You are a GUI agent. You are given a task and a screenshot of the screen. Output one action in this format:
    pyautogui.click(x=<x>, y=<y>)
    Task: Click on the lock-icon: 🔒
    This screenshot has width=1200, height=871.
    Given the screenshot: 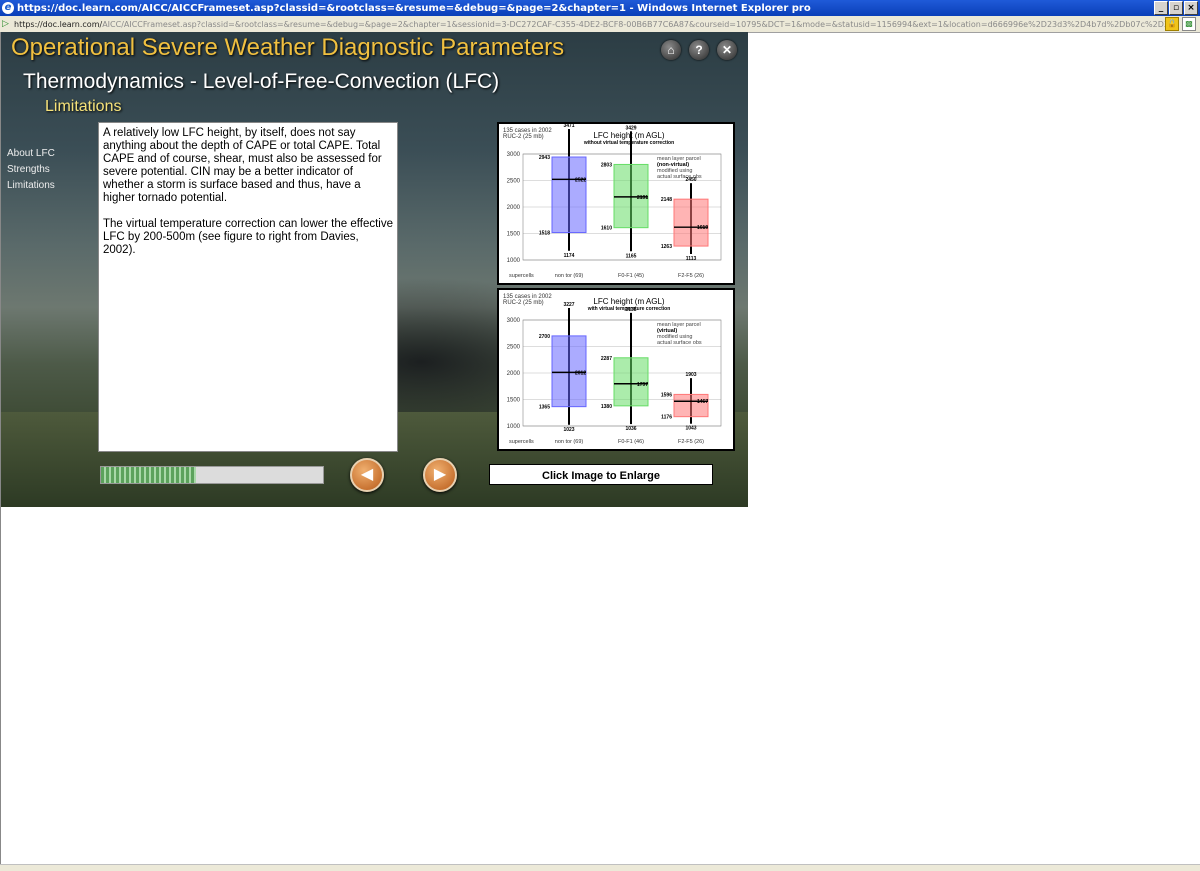 What is the action you would take?
    pyautogui.click(x=1172, y=24)
    